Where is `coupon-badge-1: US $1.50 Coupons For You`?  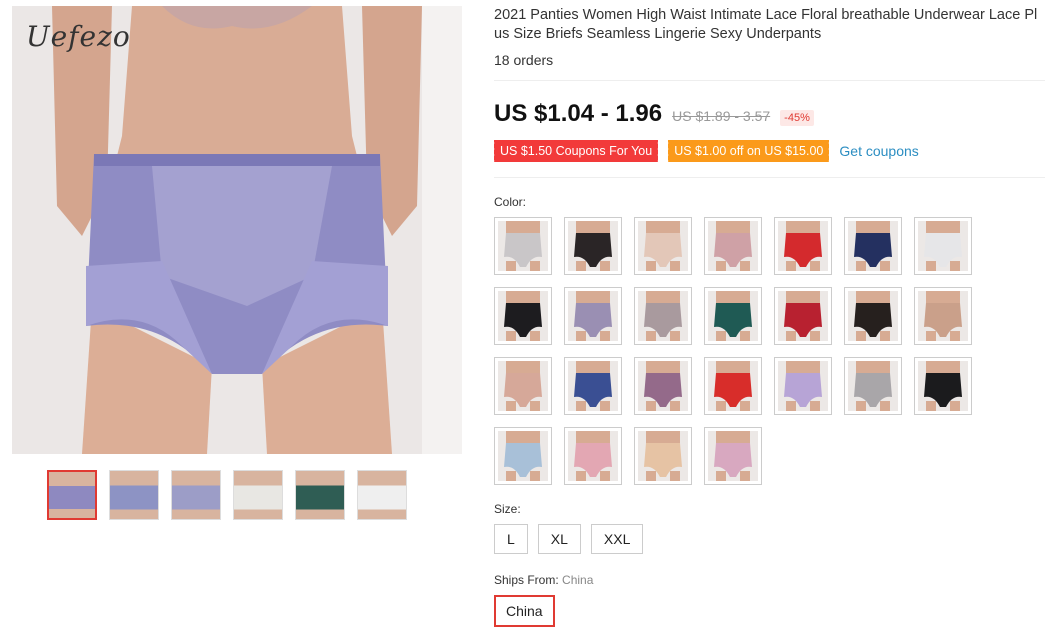
coupon-badge-1: US $1.50 Coupons For You is located at coordinates (575, 151).